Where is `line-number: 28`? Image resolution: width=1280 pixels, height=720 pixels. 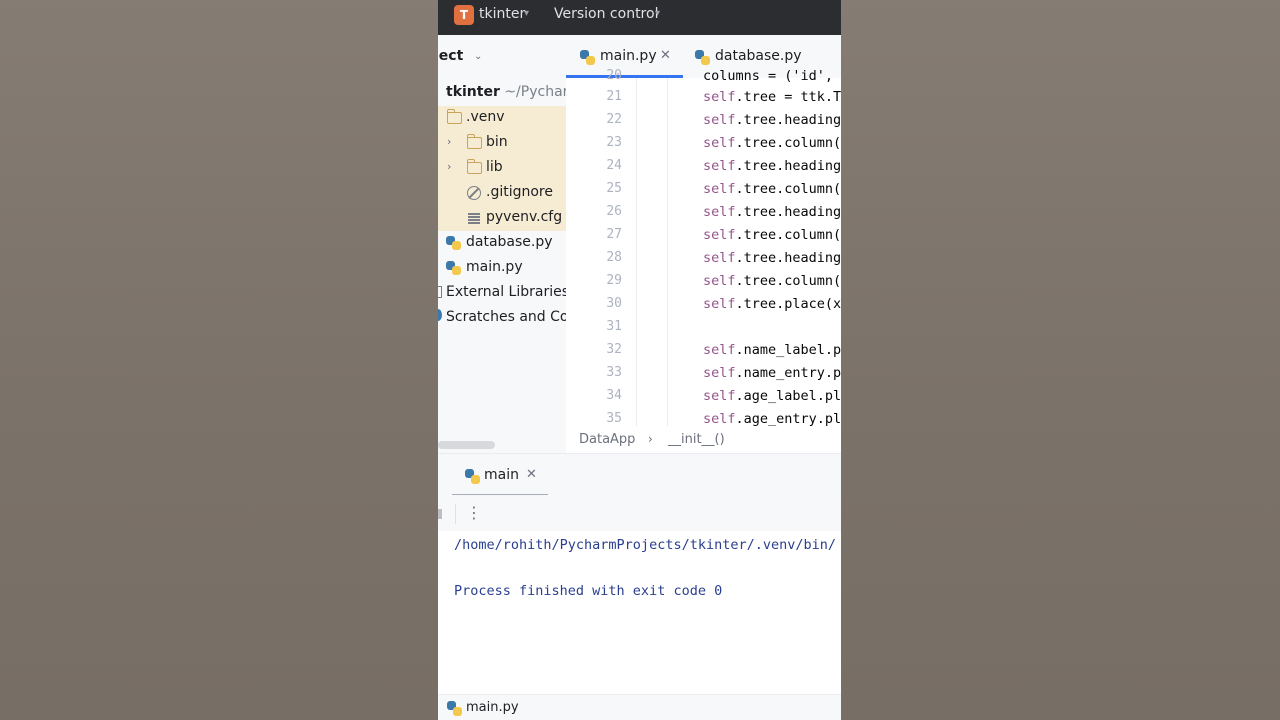
line-number: 28 is located at coordinates (614, 257).